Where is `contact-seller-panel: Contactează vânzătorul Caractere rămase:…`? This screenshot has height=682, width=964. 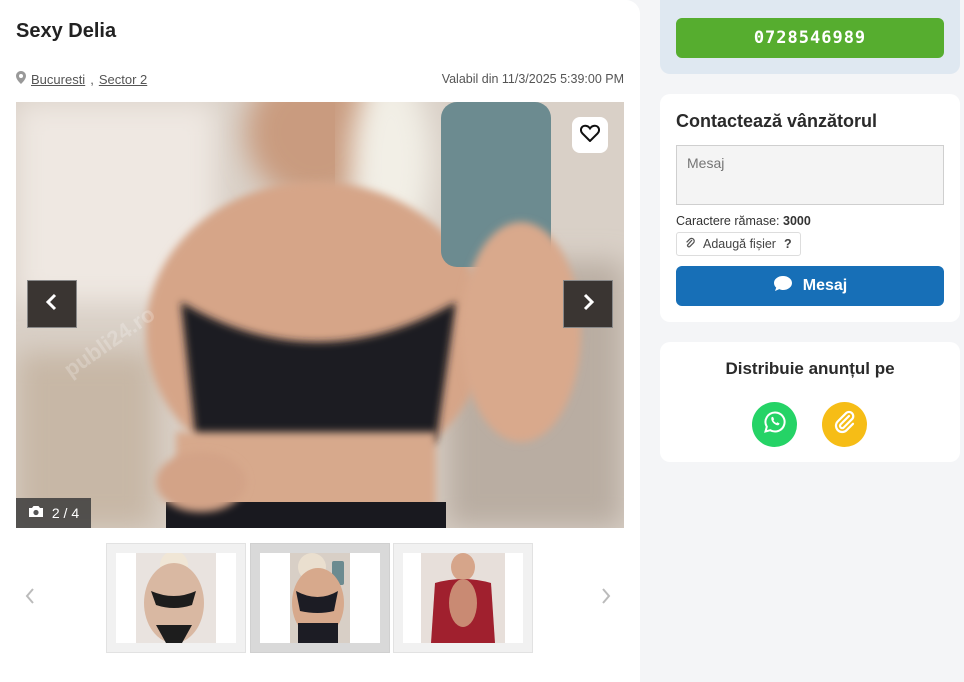
contact-seller-panel: Contactează vânzătorul Caractere rămase:… is located at coordinates (810, 208).